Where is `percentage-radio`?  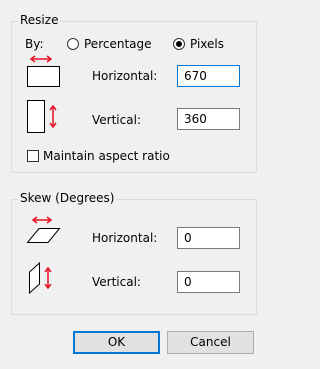
percentage-radio is located at coordinates (73, 44).